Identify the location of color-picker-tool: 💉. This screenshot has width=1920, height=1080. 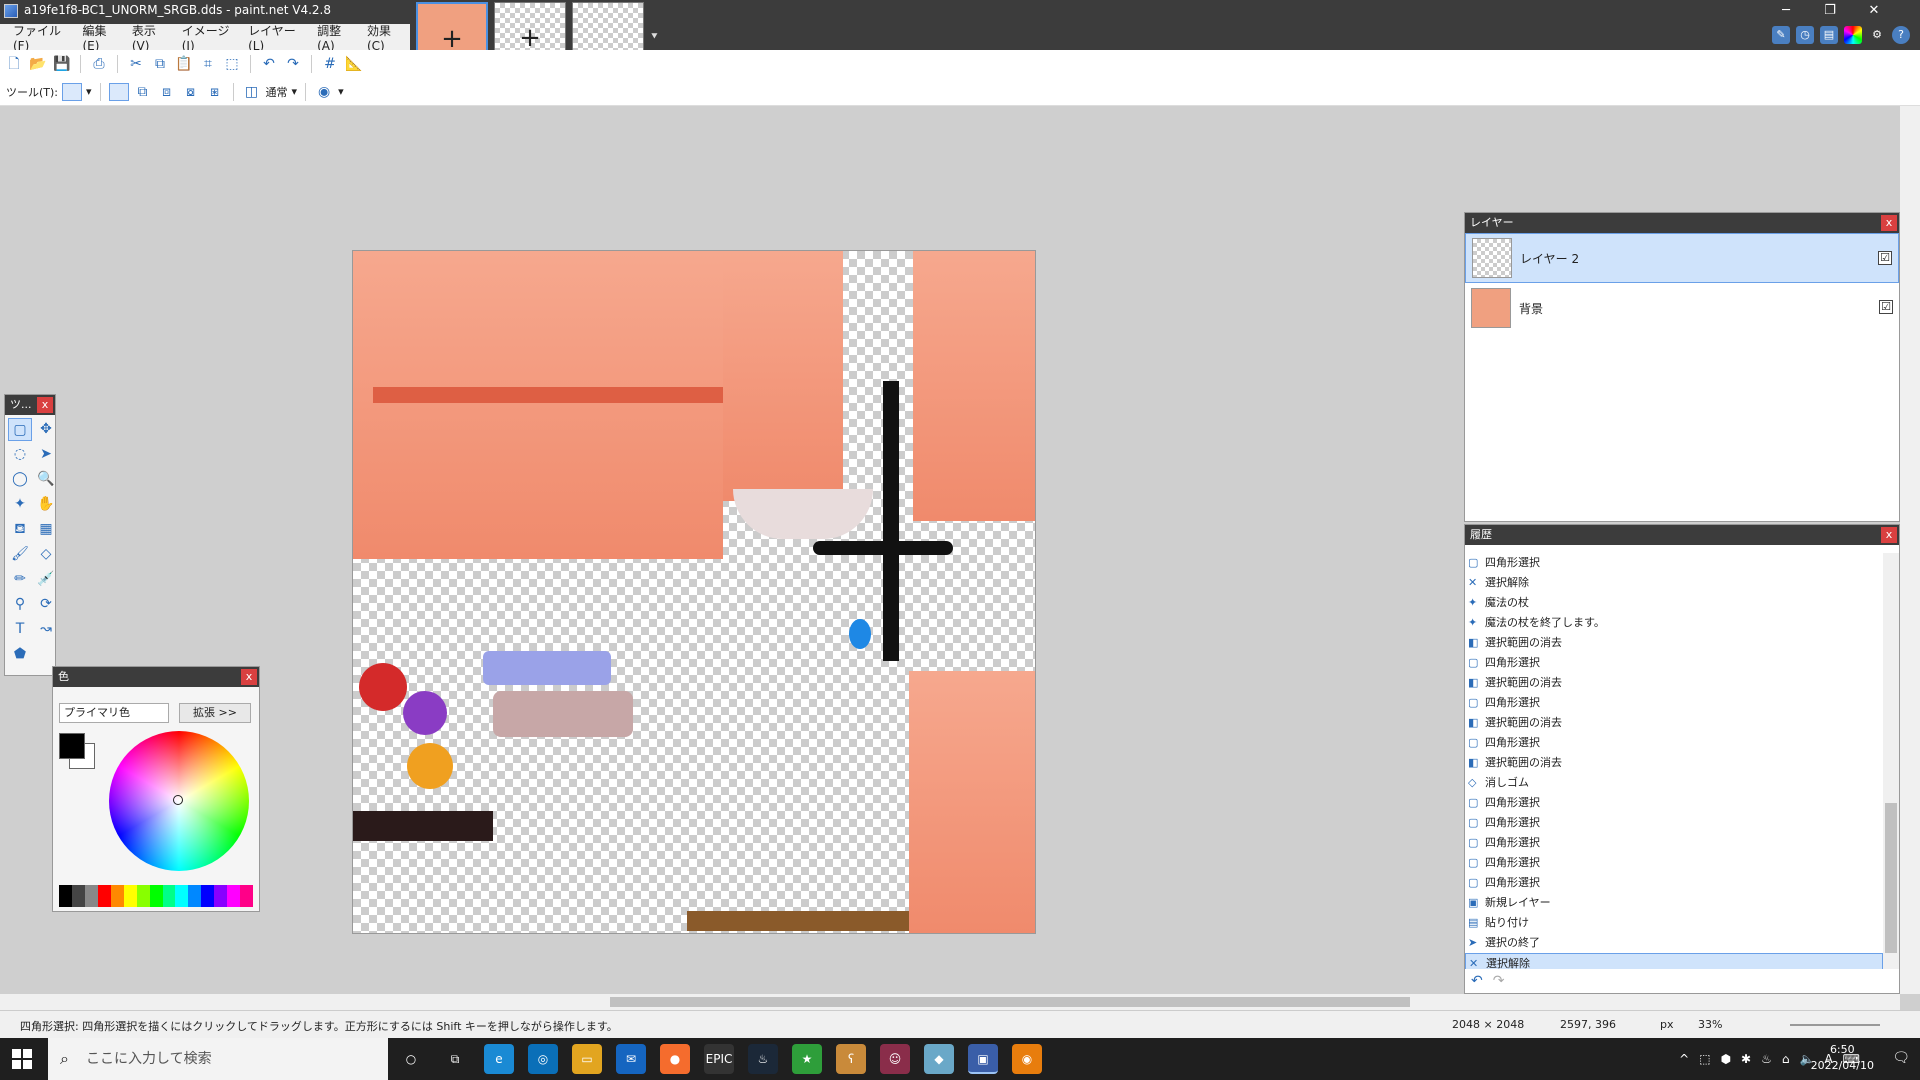
(46, 579).